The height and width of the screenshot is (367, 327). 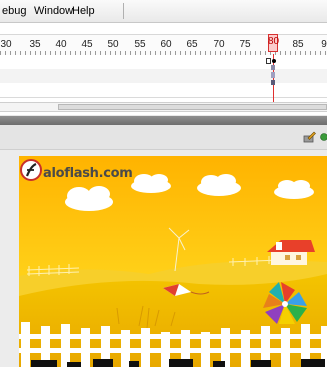 What do you see at coordinates (274, 41) in the screenshot?
I see `current-frame-label: 80` at bounding box center [274, 41].